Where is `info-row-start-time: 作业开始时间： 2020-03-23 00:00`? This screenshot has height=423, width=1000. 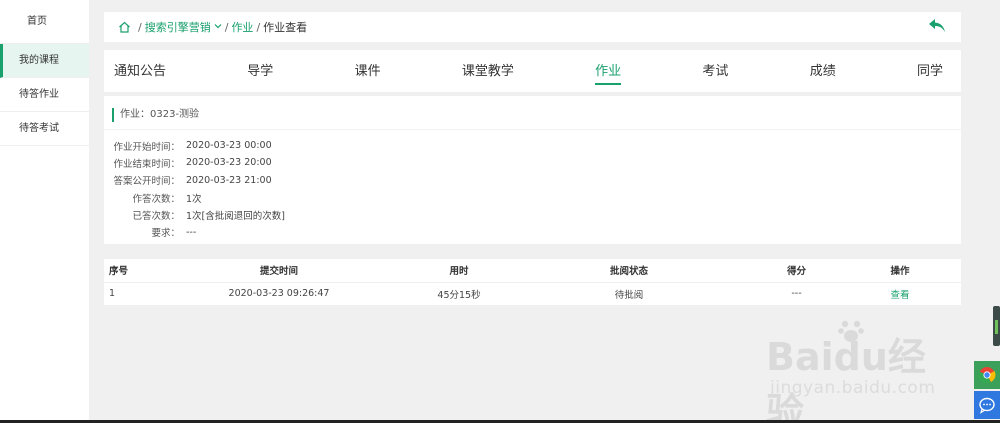
info-row-start-time: 作业开始时间： 2020-03-23 00:00 is located at coordinates (194, 145).